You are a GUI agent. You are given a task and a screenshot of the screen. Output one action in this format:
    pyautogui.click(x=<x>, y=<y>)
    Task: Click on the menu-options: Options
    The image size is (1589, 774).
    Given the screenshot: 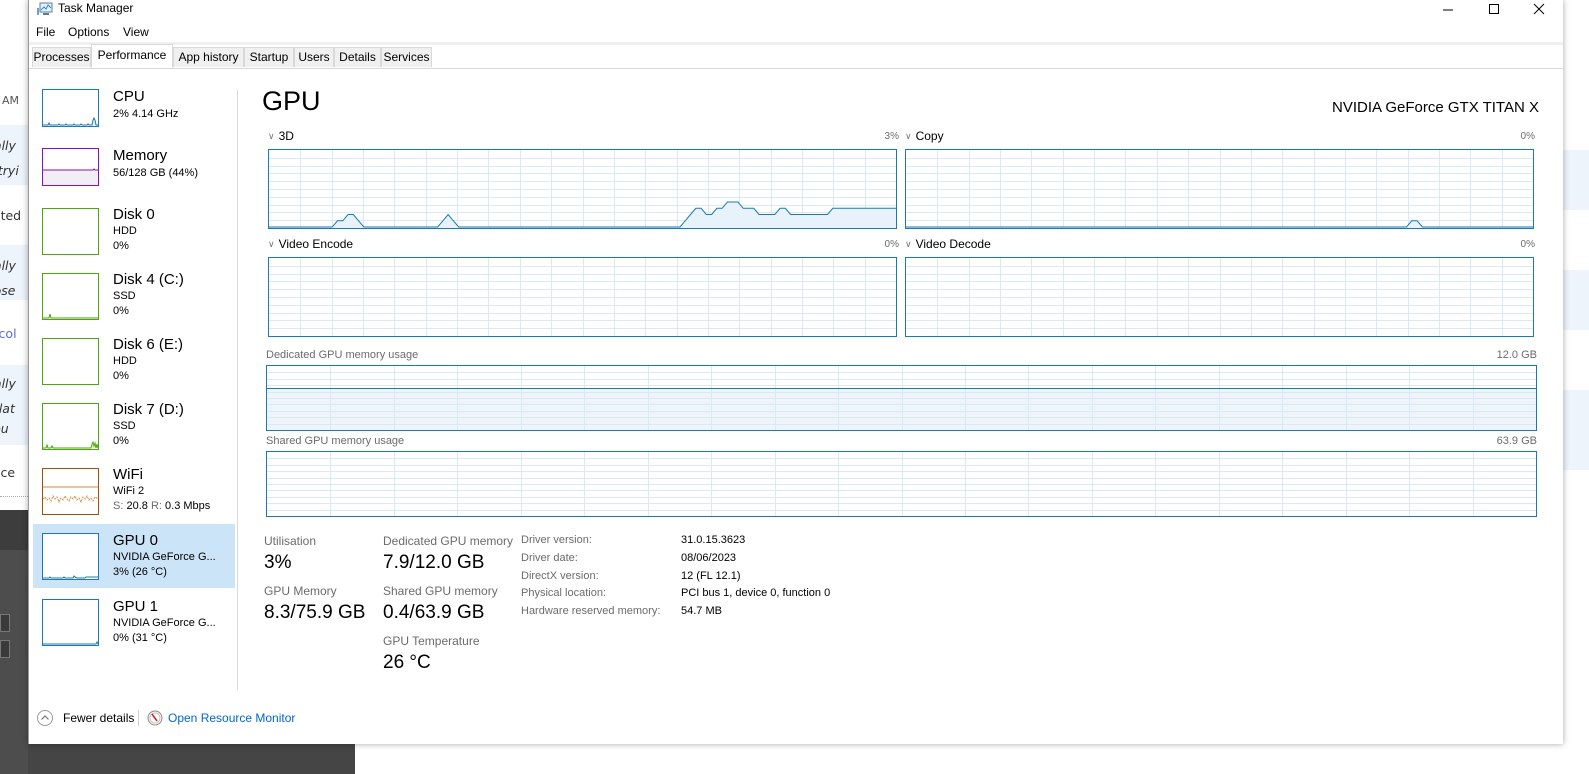 What is the action you would take?
    pyautogui.click(x=88, y=32)
    